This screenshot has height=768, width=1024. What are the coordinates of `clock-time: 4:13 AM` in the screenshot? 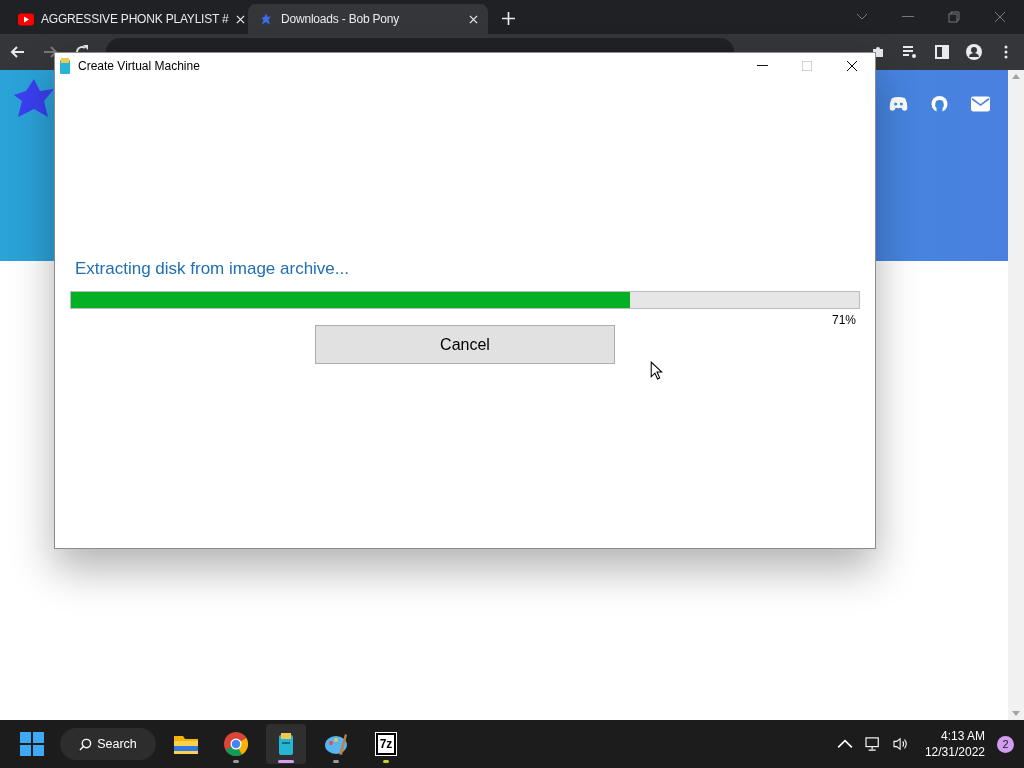 It's located at (962, 736).